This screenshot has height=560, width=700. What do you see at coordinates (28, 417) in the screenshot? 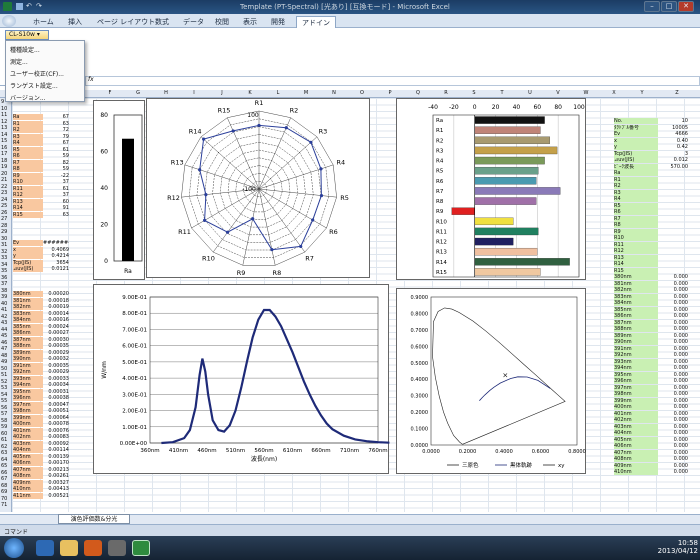
I see `wavelength-label-cell: 399nm` at bounding box center [28, 417].